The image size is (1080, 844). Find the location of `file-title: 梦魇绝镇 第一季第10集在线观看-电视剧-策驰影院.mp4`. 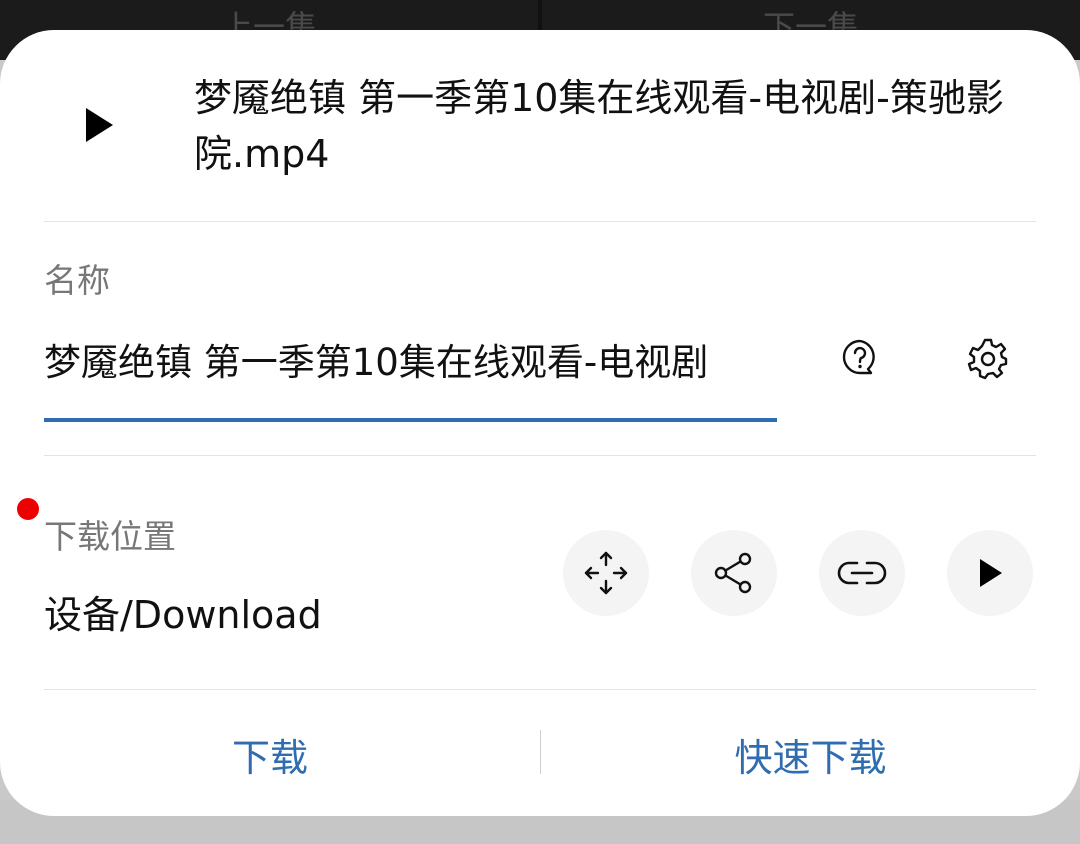

file-title: 梦魇绝镇 第一季第10集在线观看-电视剧-策驰影院.mp4 is located at coordinates (599, 126).